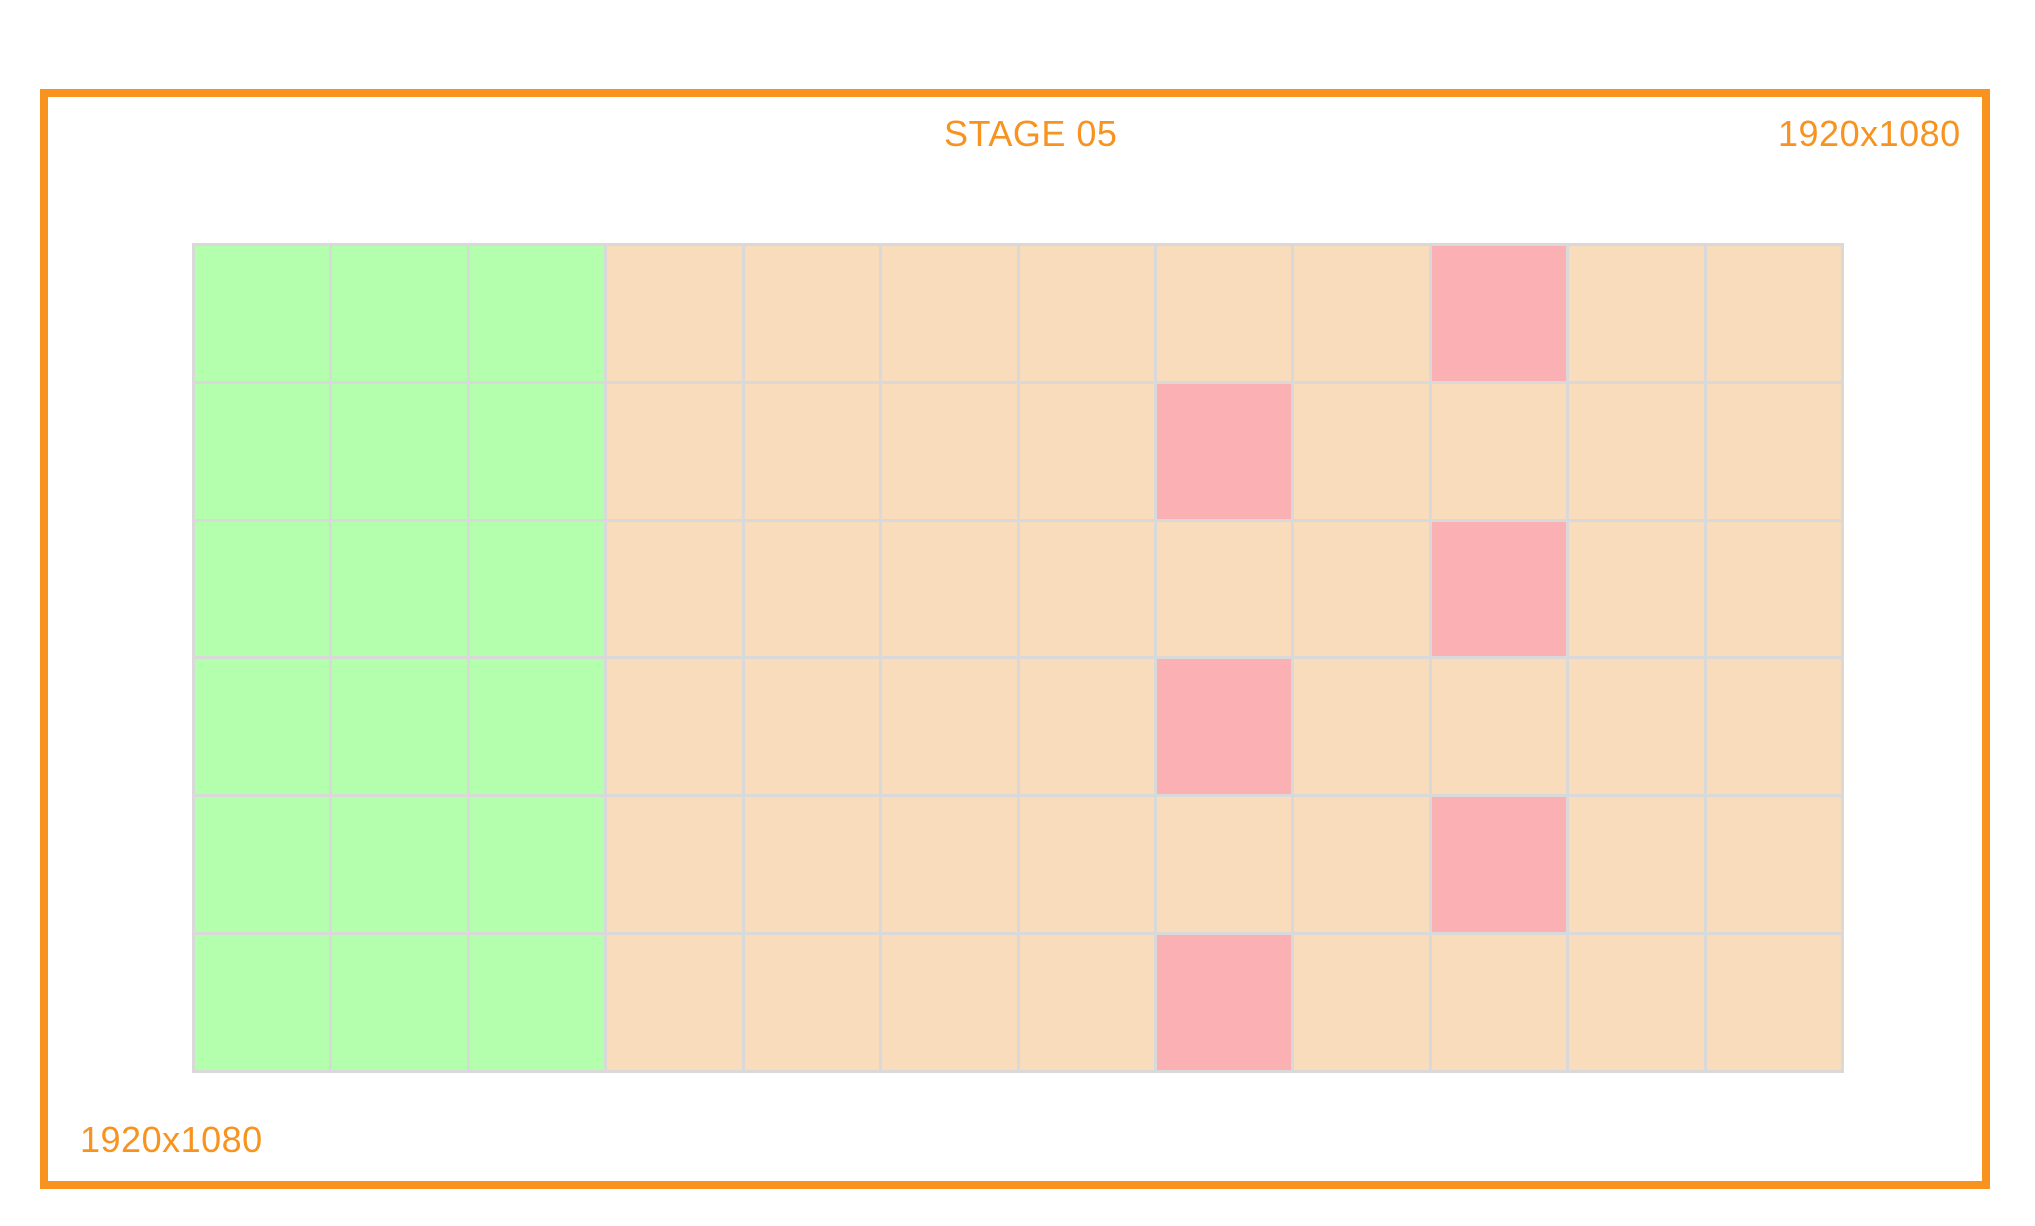 This screenshot has height=1226, width=2035. What do you see at coordinates (1869, 133) in the screenshot?
I see `resolution-label-top: 1920x1080` at bounding box center [1869, 133].